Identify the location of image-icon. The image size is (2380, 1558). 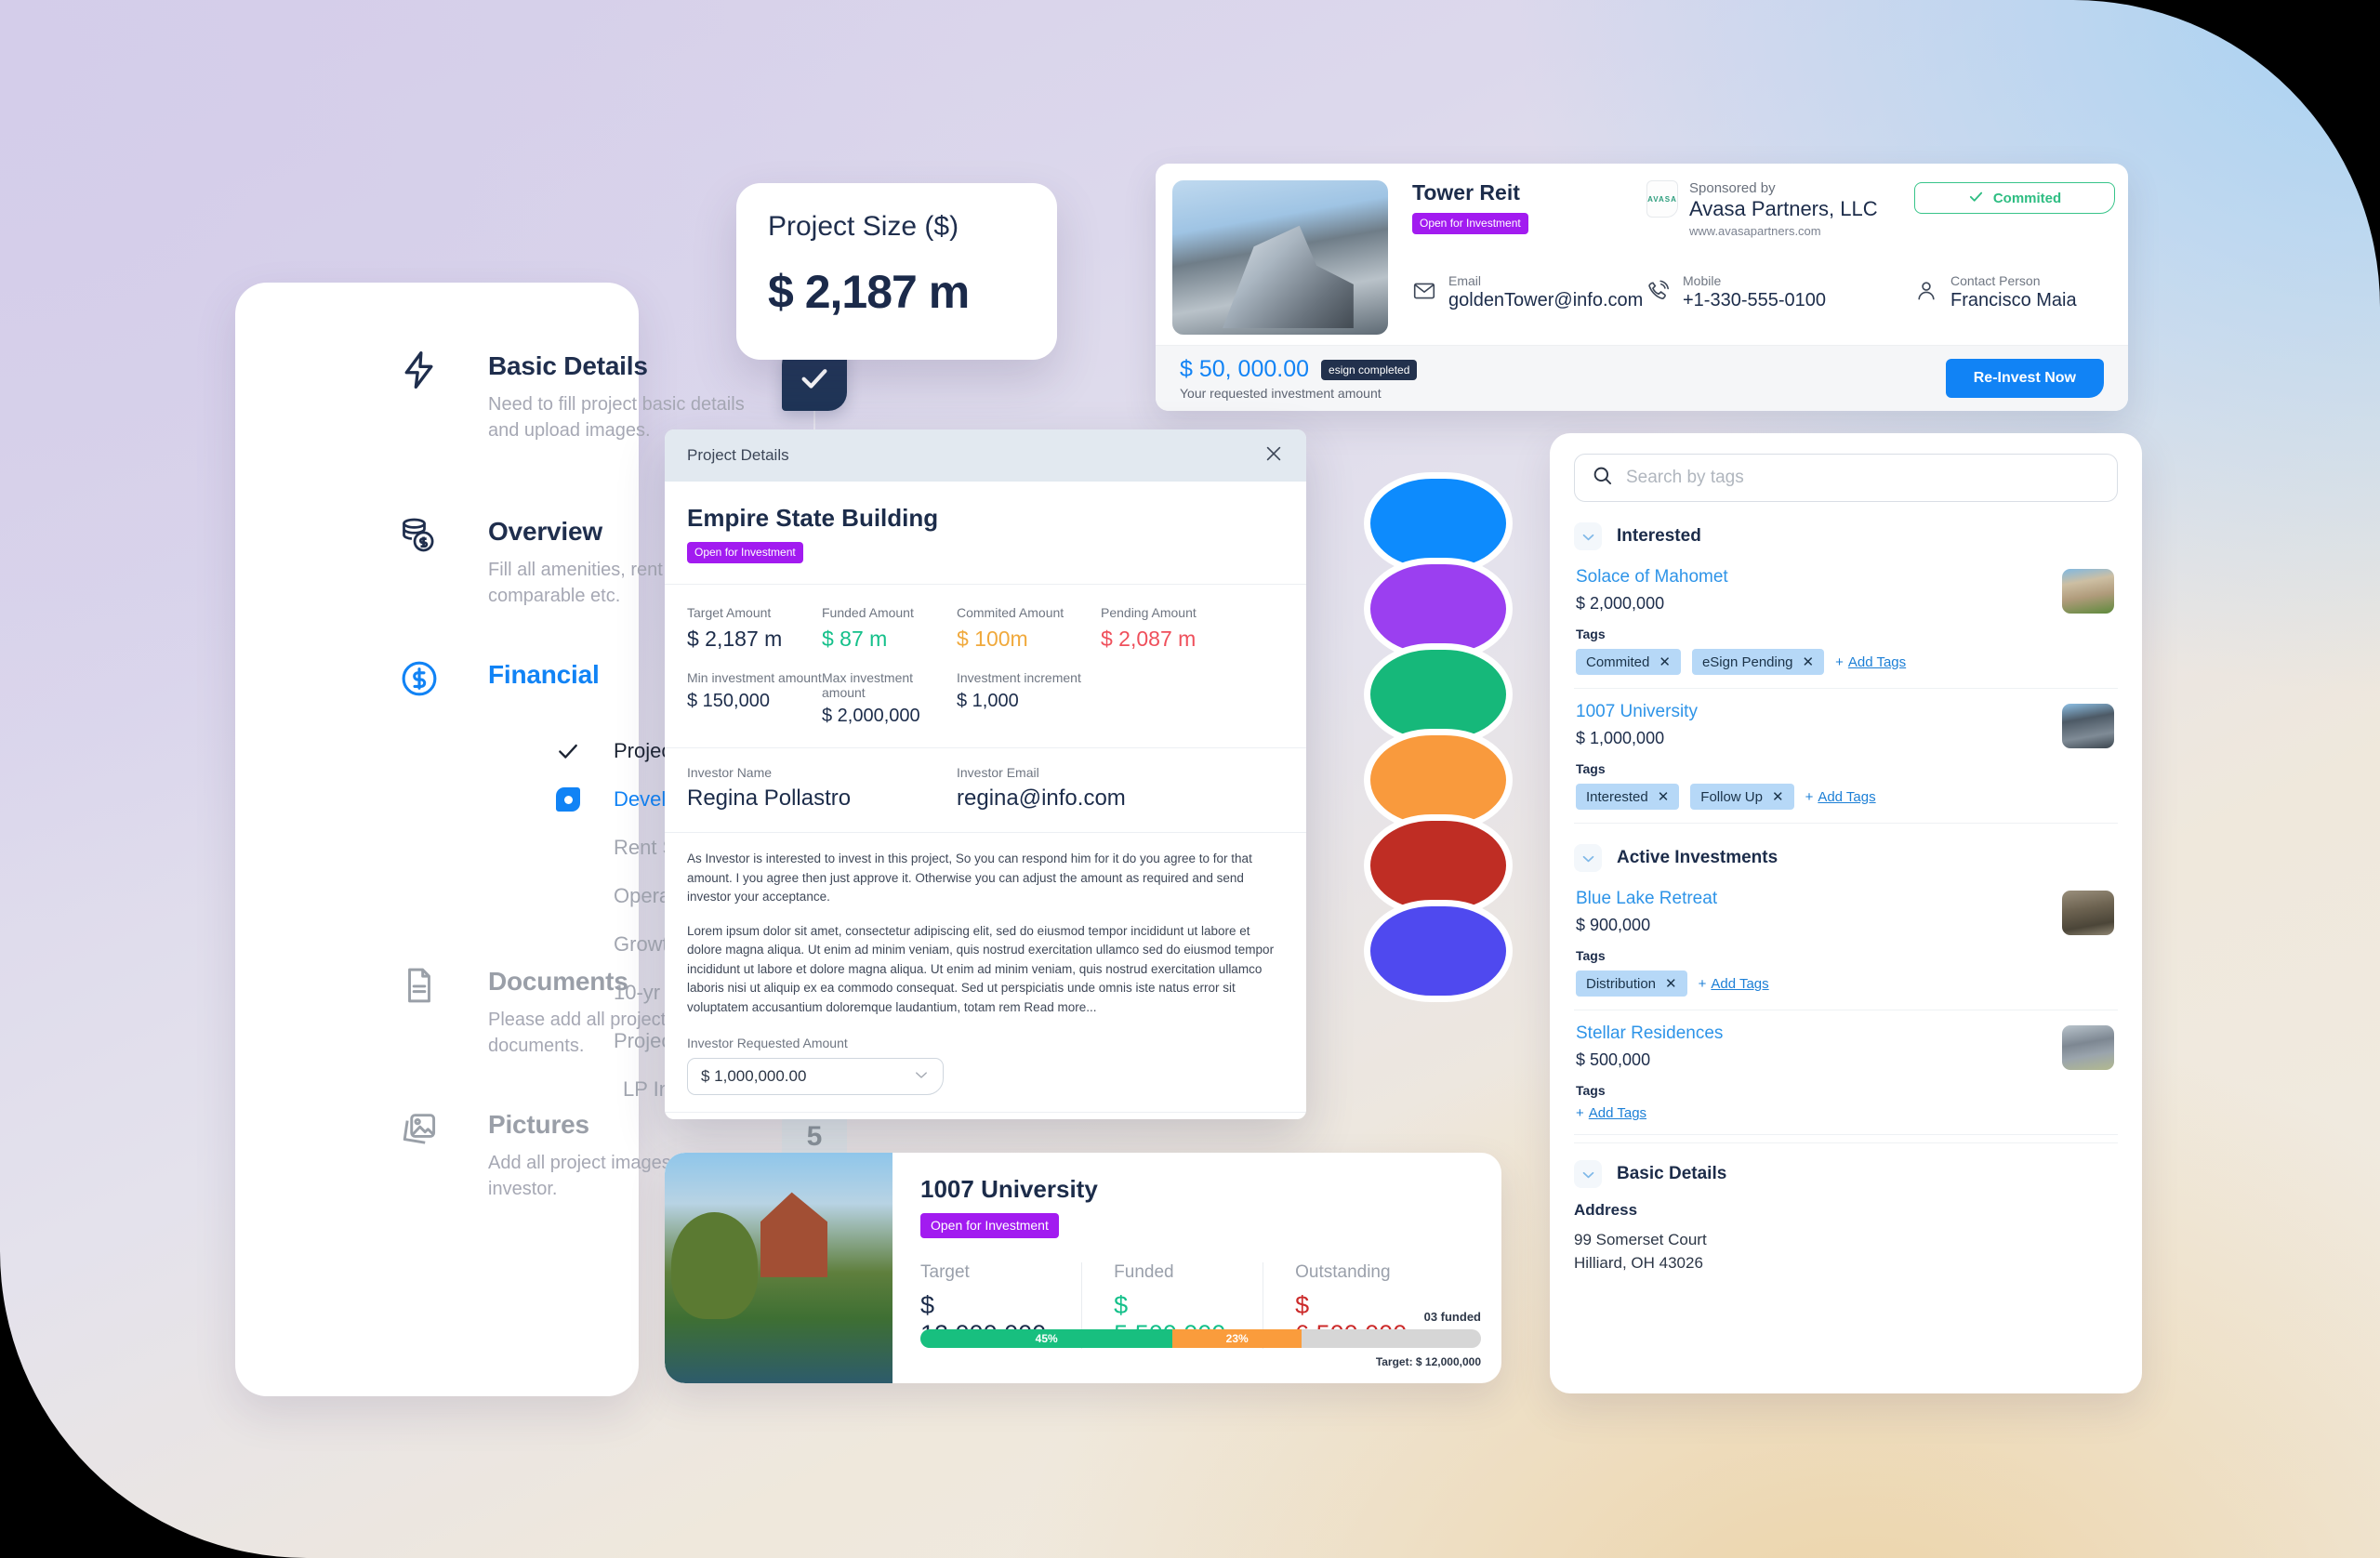
(419, 1129).